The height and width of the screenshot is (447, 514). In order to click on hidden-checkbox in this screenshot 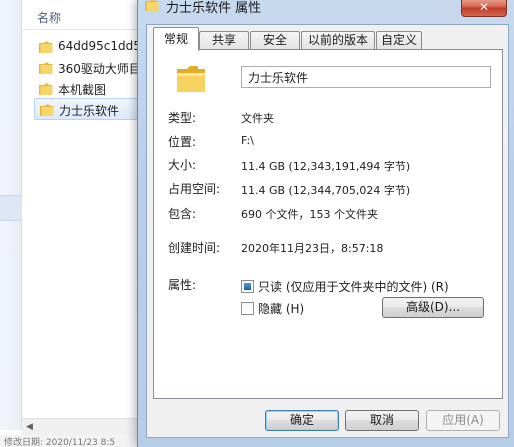, I will do `click(247, 308)`.